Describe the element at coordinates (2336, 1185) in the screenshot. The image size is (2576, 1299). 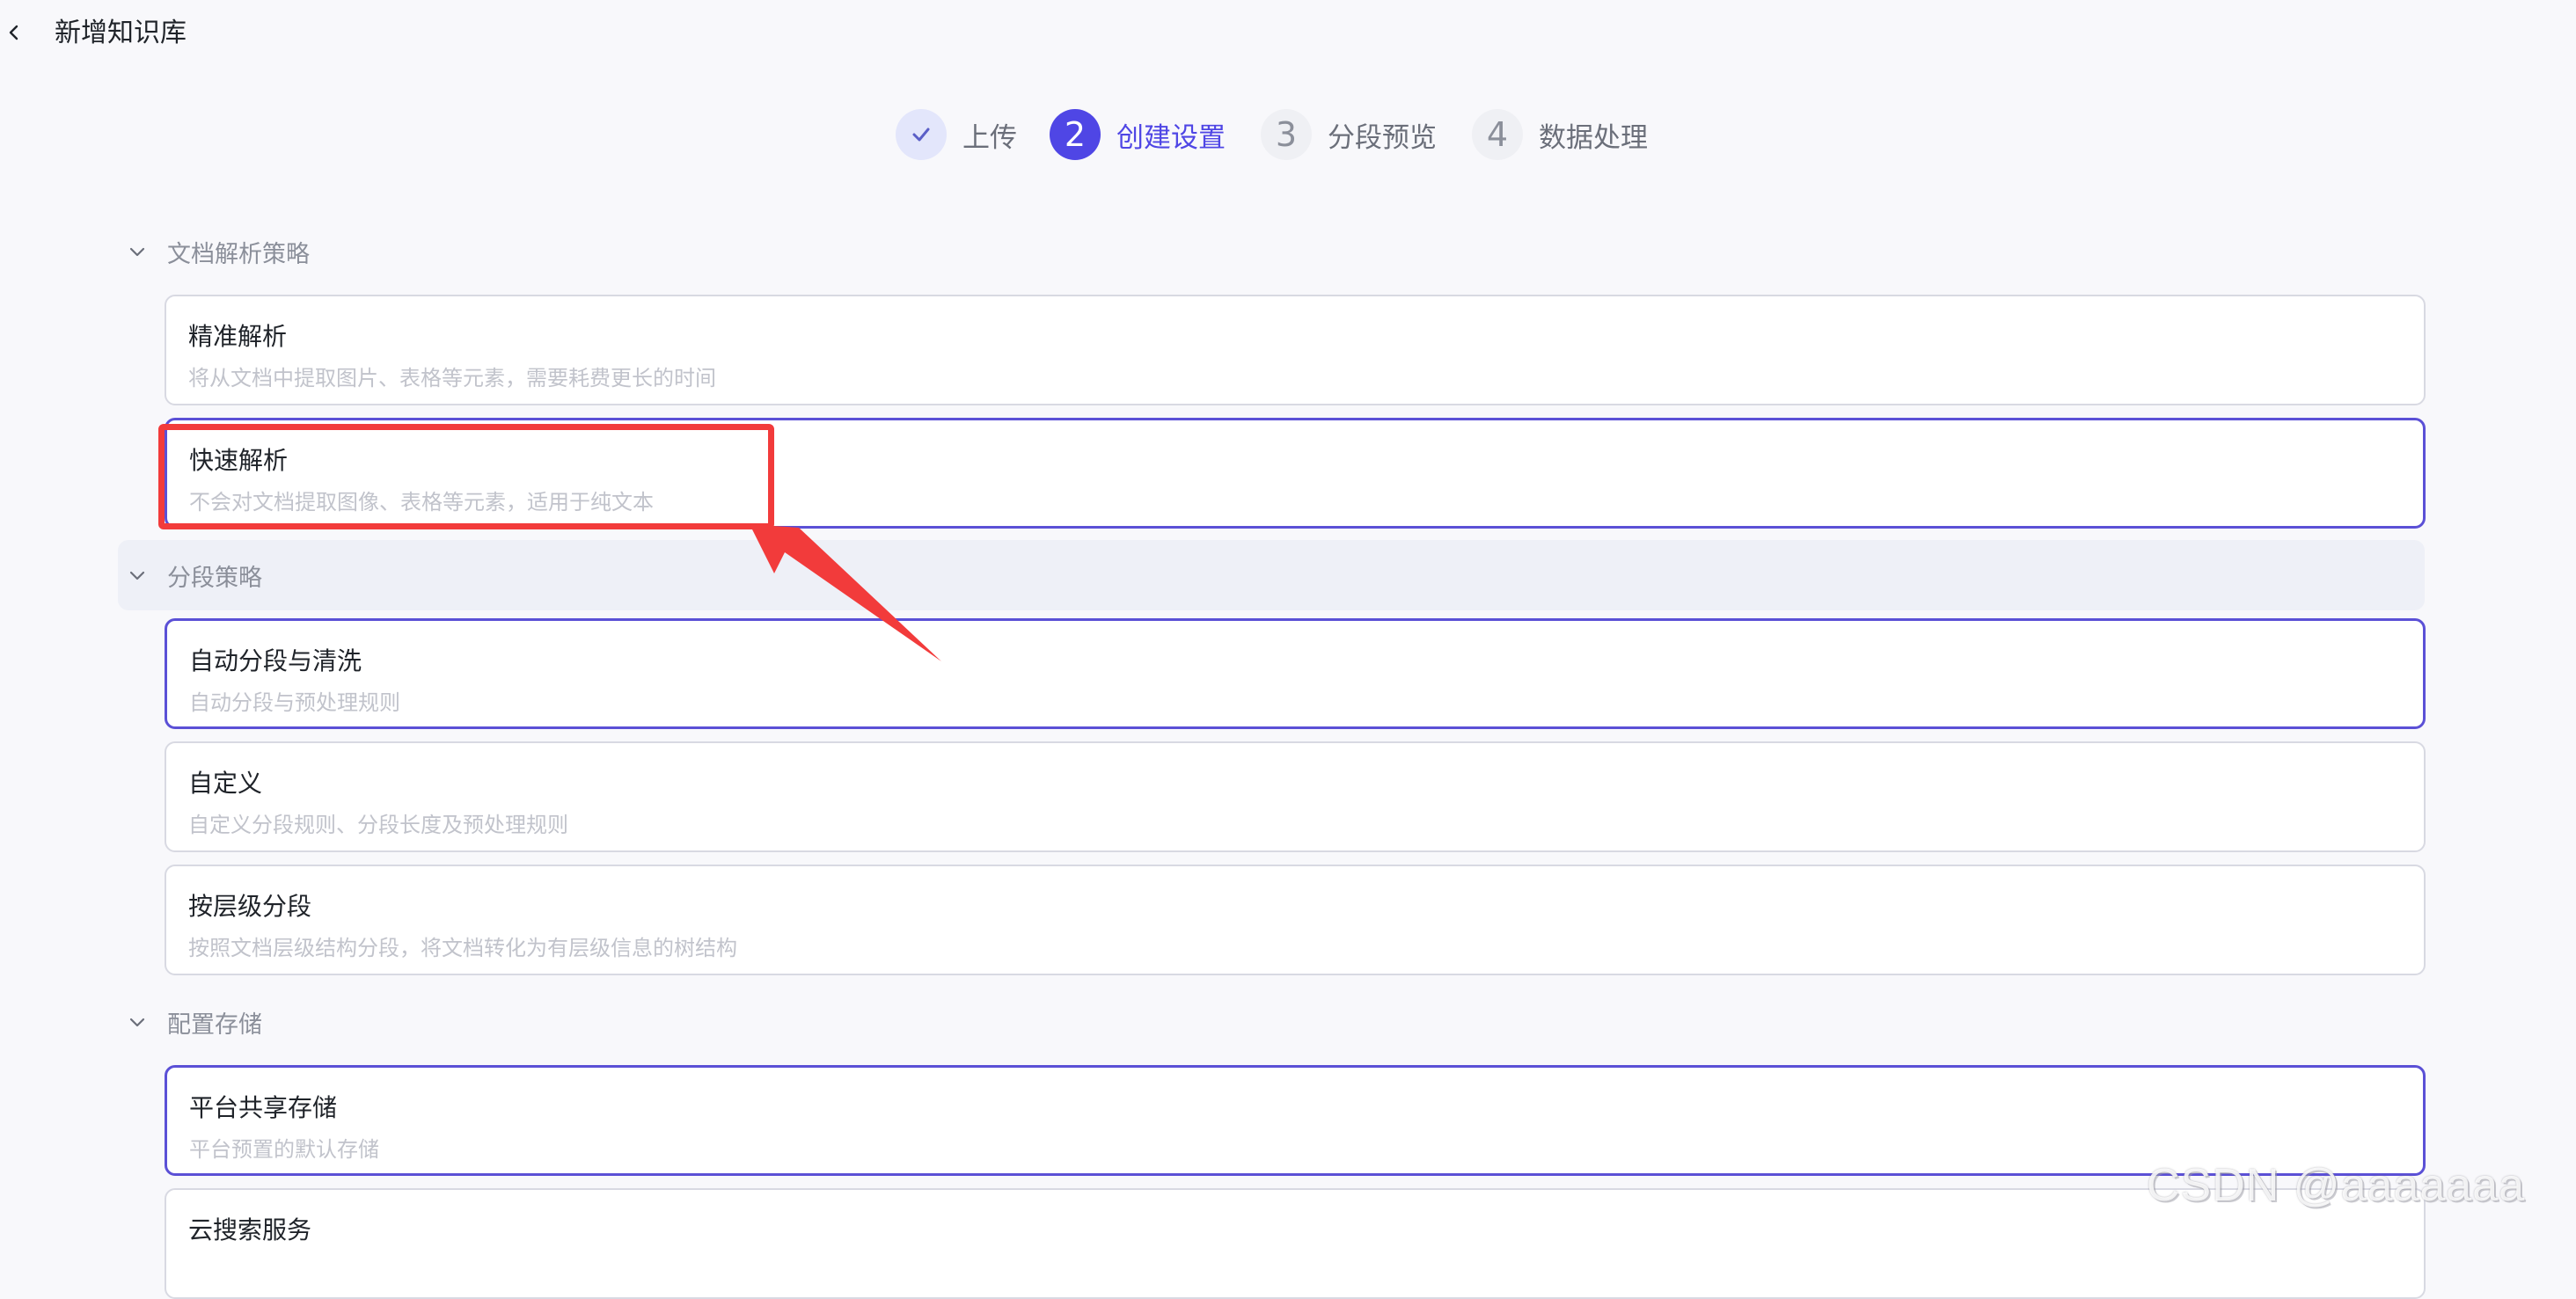
I see `watermark: CSDN @aaaaaaa` at that location.